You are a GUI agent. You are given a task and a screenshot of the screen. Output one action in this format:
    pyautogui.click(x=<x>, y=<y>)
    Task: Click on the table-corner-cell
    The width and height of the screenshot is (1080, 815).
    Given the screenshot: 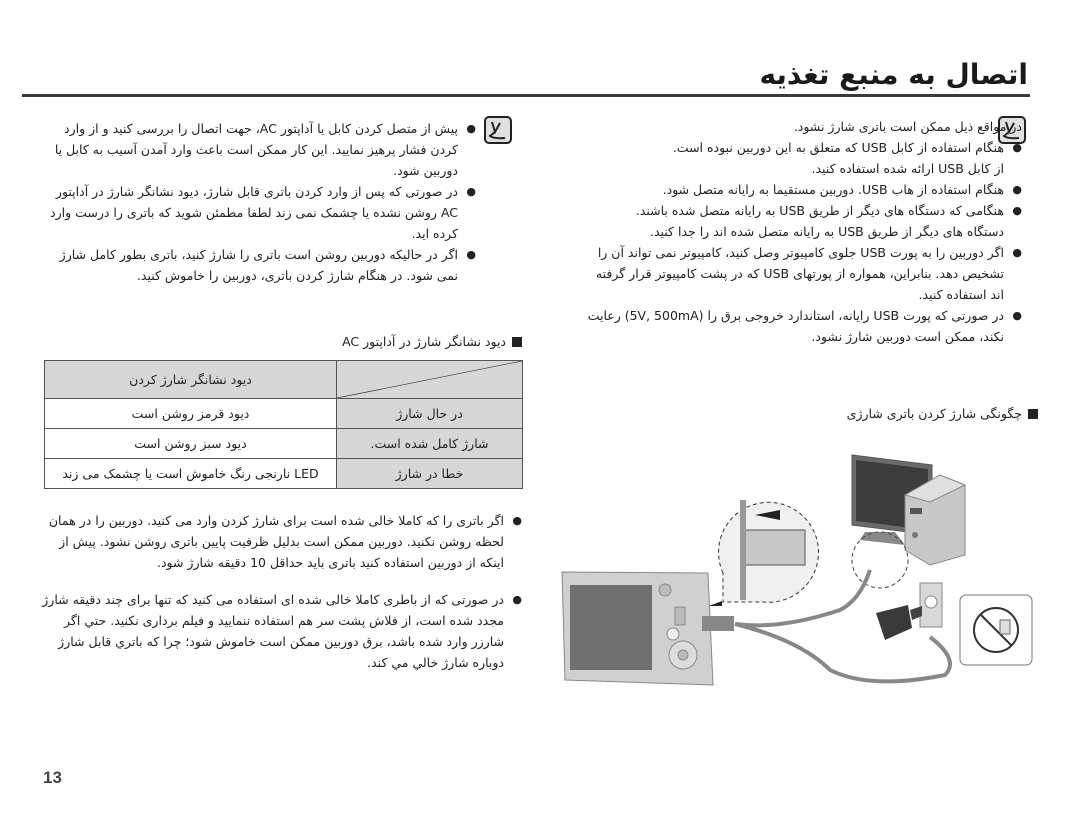 What is the action you would take?
    pyautogui.click(x=429, y=379)
    